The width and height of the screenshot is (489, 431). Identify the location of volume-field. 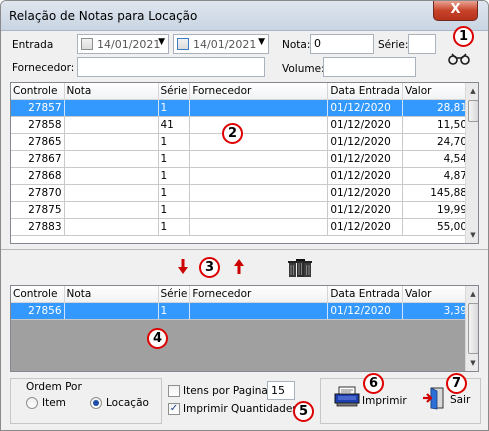
(369, 67).